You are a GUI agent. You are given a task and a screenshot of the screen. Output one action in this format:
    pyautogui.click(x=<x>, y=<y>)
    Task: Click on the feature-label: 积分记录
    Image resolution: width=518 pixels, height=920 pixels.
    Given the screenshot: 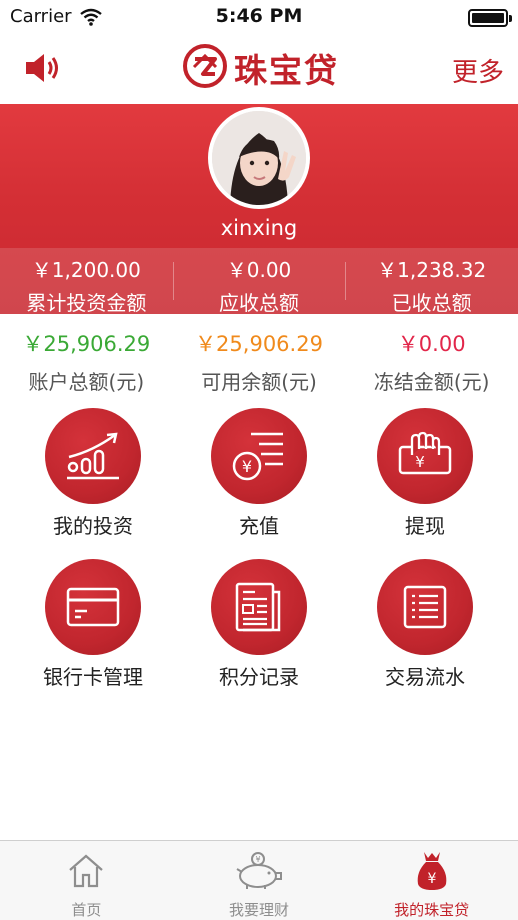 What is the action you would take?
    pyautogui.click(x=259, y=677)
    